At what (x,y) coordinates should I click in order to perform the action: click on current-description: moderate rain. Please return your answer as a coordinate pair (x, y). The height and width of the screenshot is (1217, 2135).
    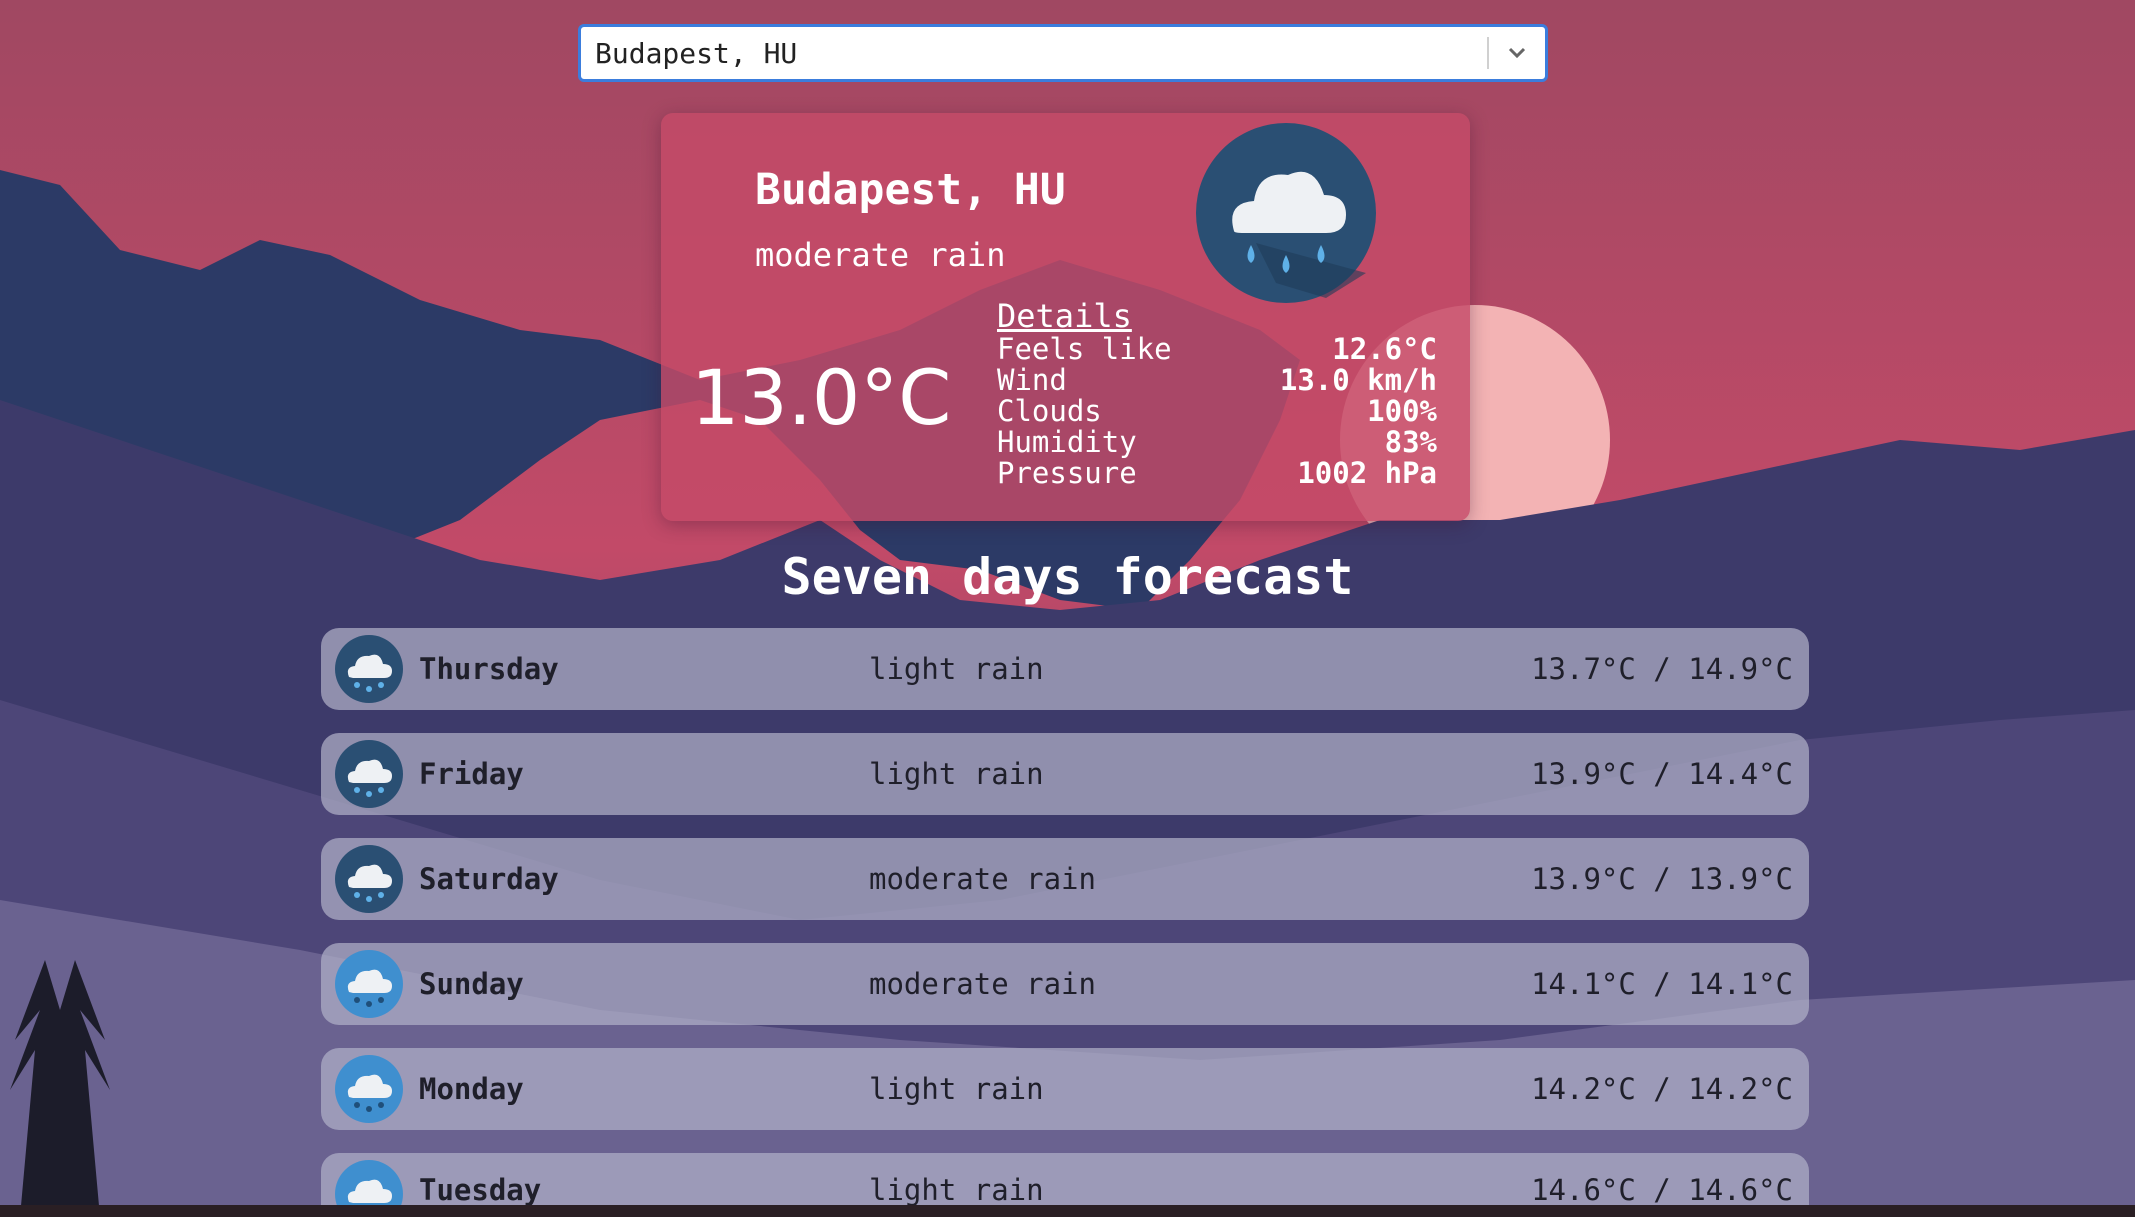
    Looking at the image, I should click on (880, 255).